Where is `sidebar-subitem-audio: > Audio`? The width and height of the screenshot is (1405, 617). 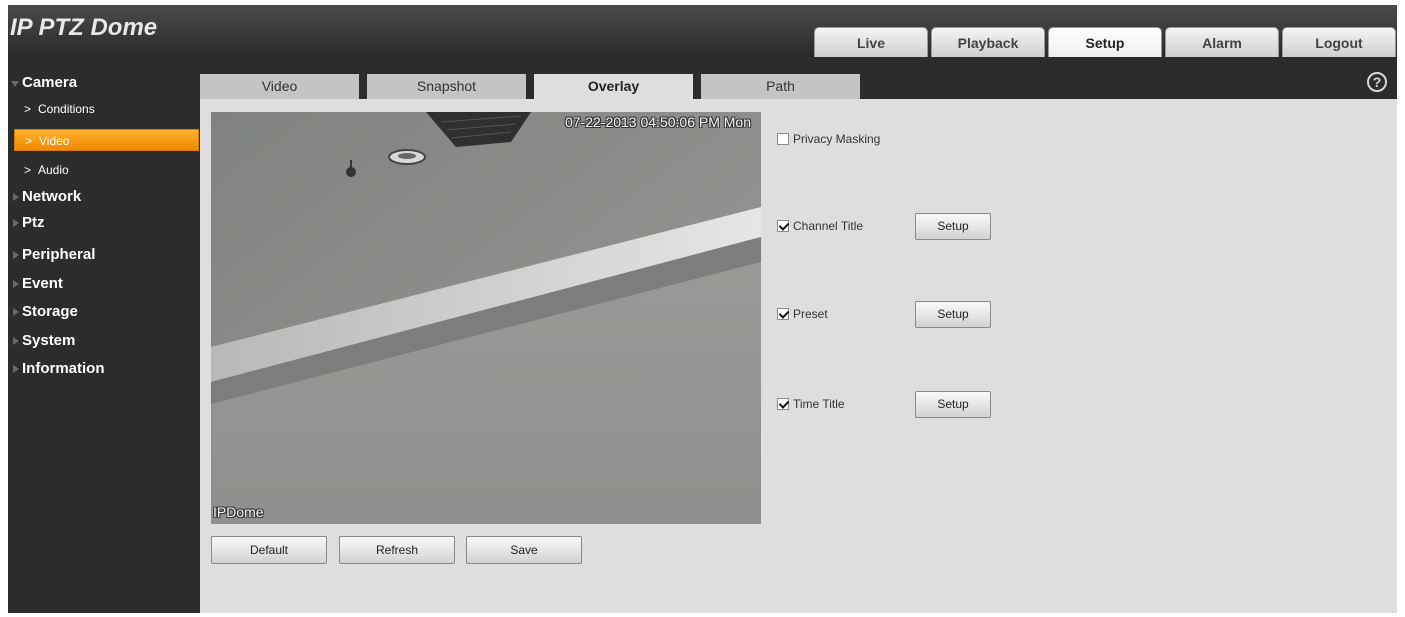 sidebar-subitem-audio: > Audio is located at coordinates (106, 170).